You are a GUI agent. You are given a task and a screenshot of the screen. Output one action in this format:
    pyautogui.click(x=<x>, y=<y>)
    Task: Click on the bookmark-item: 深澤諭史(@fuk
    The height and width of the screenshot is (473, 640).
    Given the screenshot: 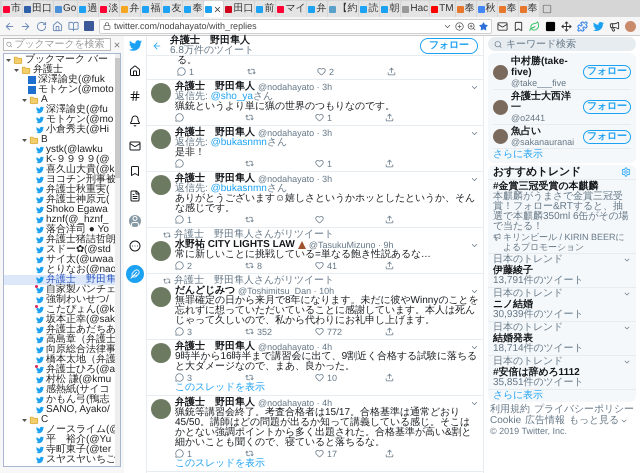 What is the action you would take?
    pyautogui.click(x=59, y=80)
    